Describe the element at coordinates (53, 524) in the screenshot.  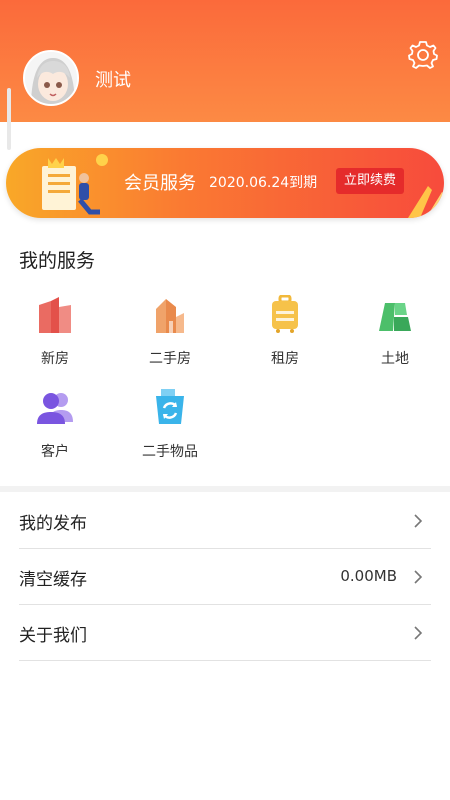
I see `menu-item-label: 我的发布` at that location.